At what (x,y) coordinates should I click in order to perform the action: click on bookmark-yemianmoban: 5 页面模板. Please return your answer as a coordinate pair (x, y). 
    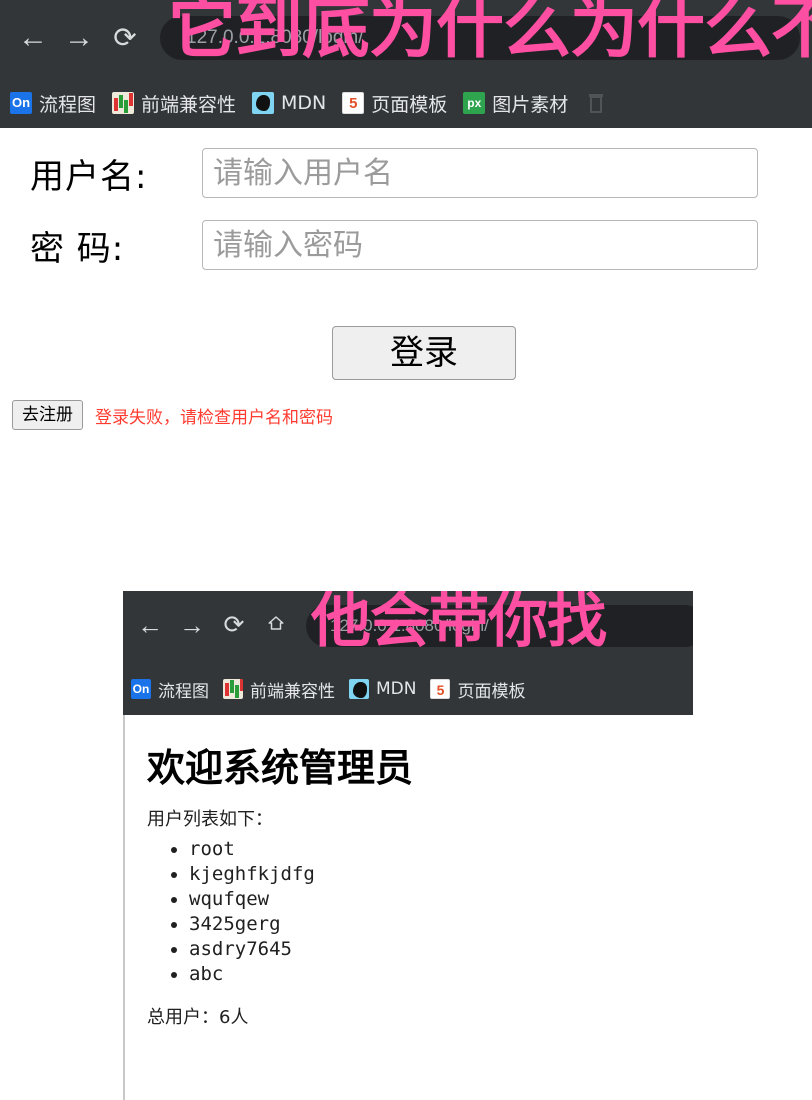
    Looking at the image, I should click on (394, 103).